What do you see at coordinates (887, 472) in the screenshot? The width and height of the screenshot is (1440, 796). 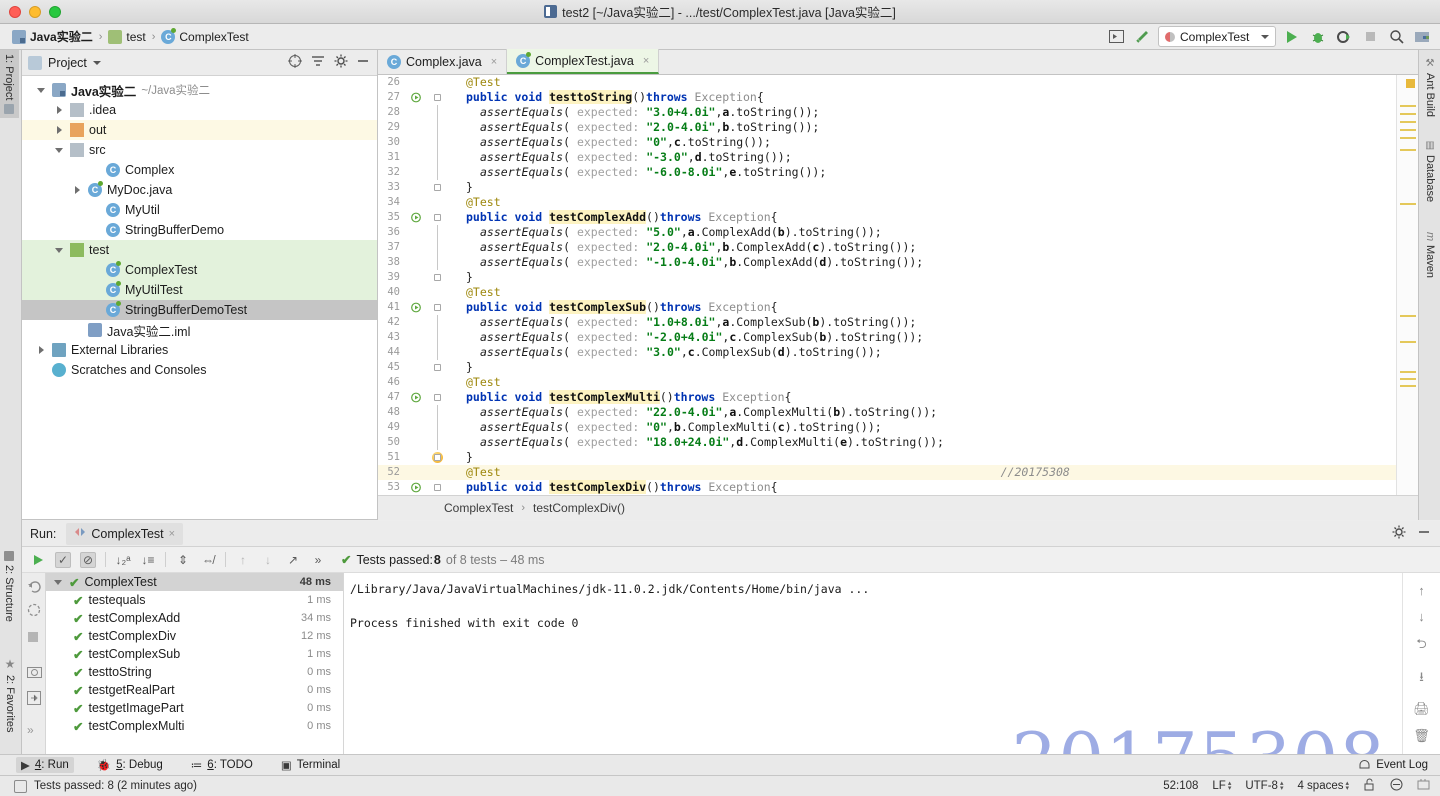 I see `code-line: 52 @Test //20175308` at bounding box center [887, 472].